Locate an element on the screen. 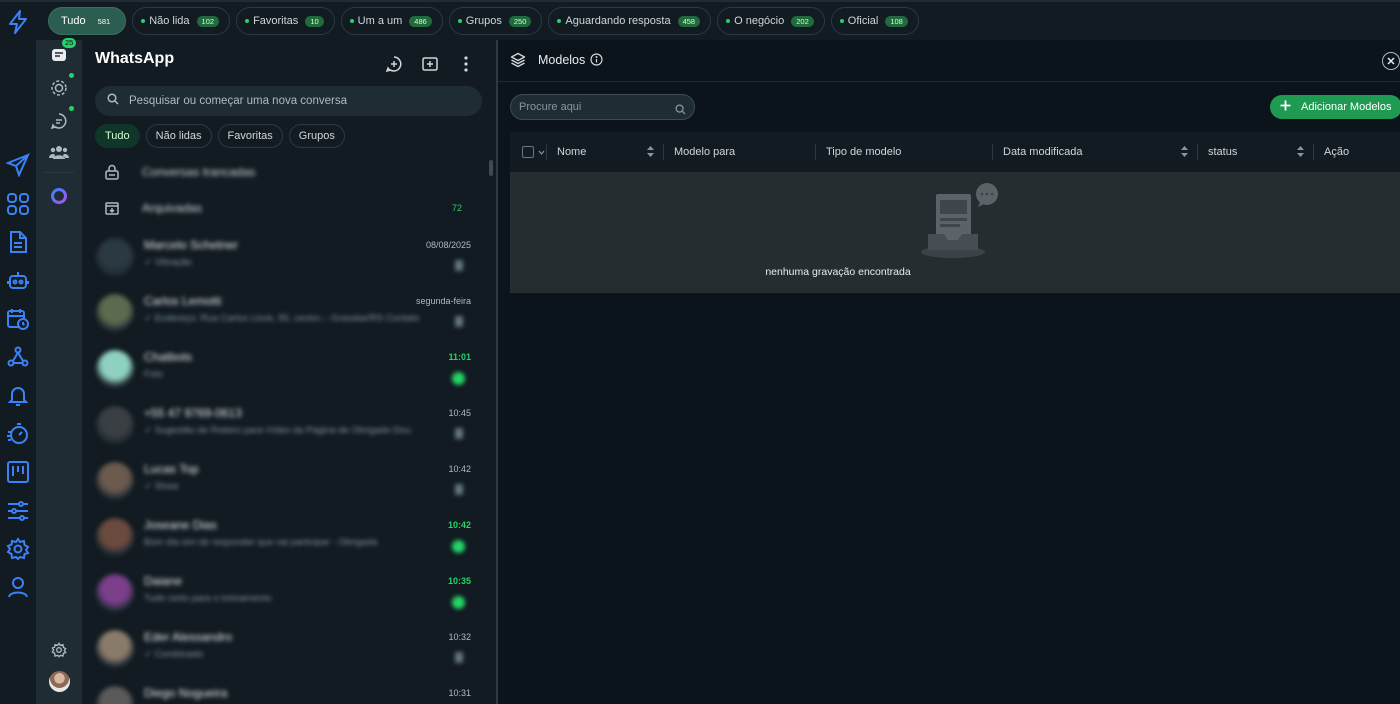  chat-time: 08/08/2025 is located at coordinates (448, 245).